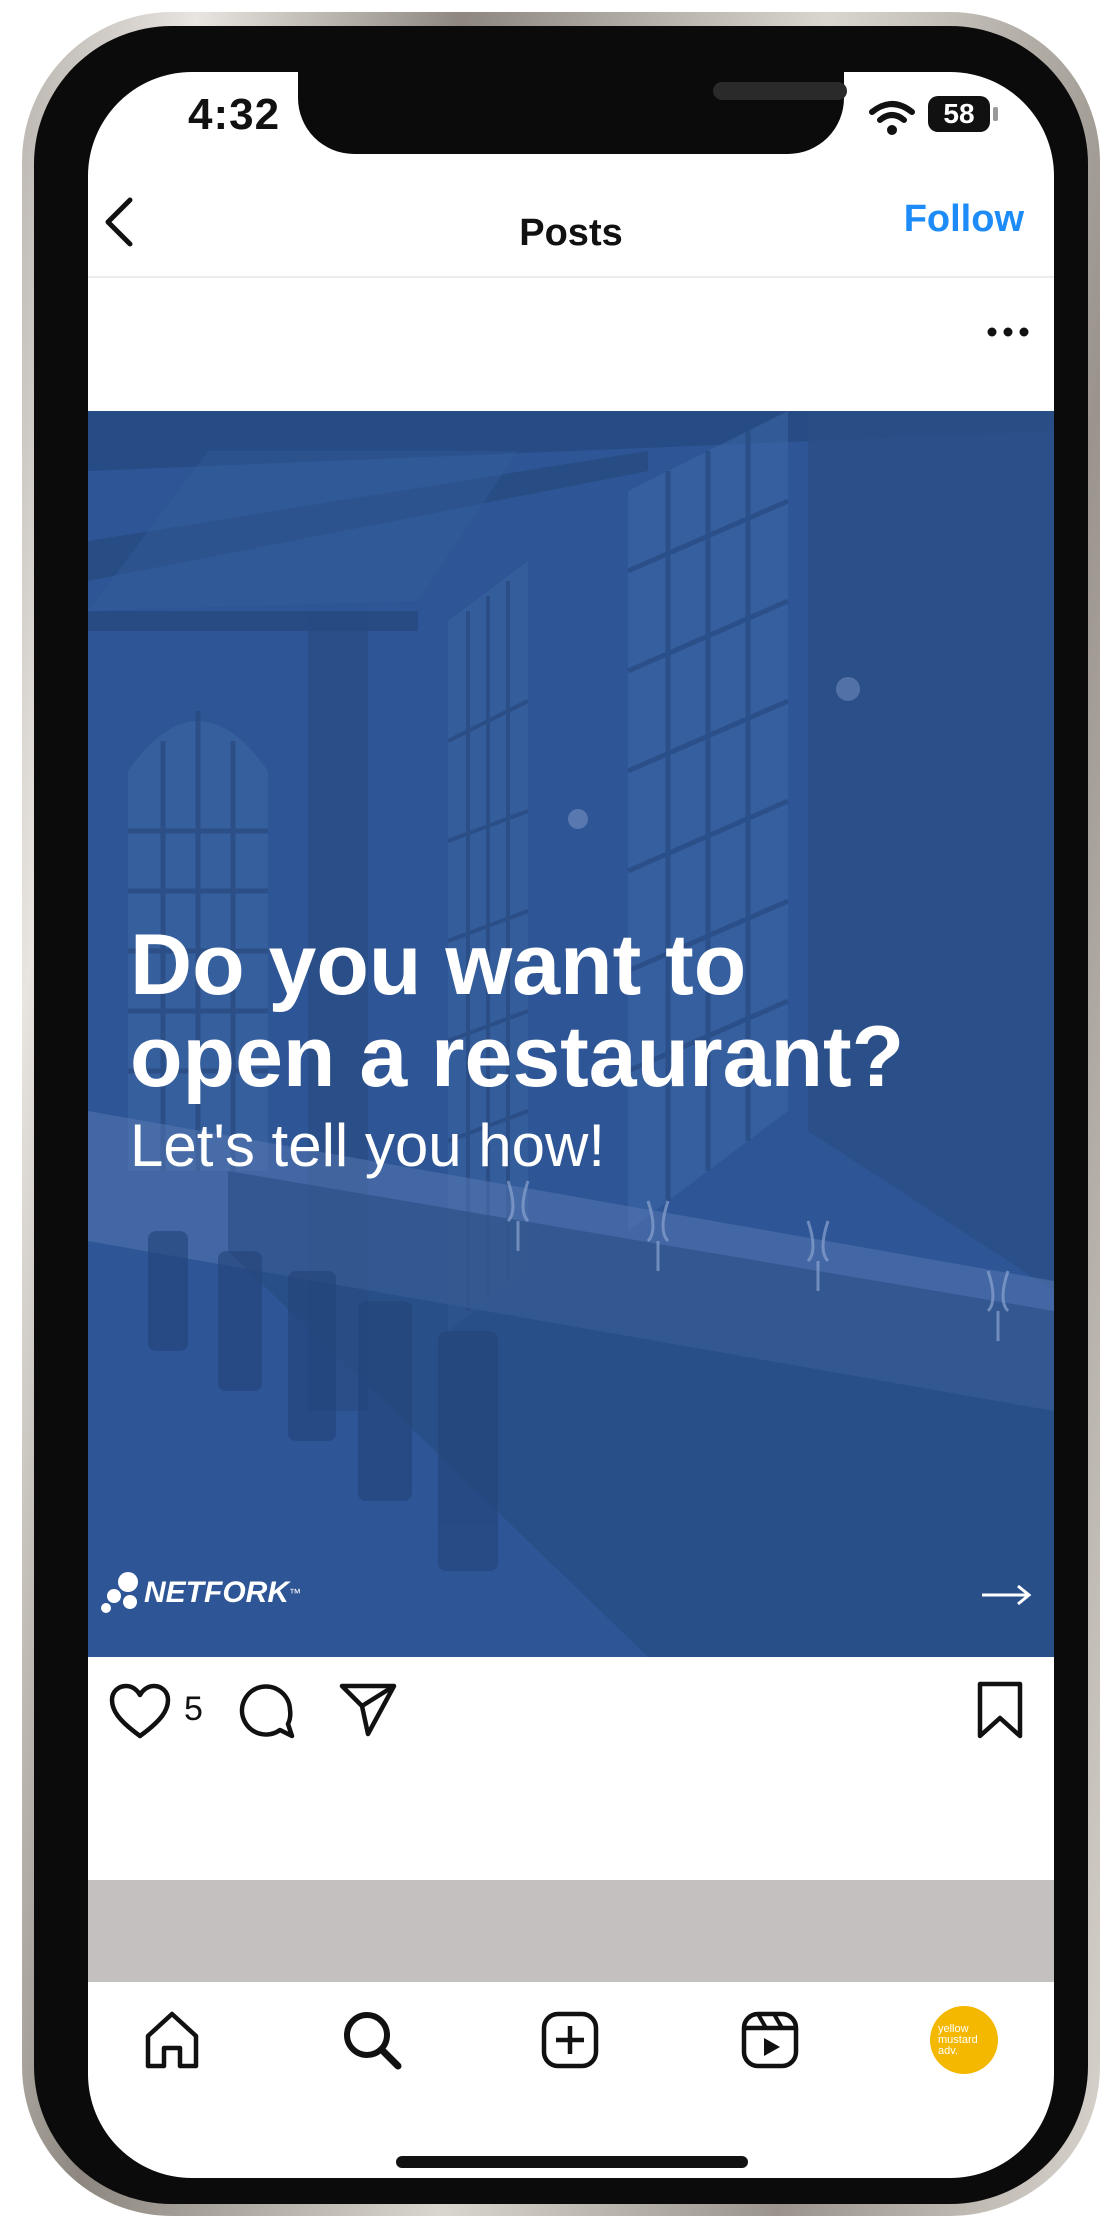 This screenshot has height=2221, width=1103. I want to click on speaker, so click(780, 91).